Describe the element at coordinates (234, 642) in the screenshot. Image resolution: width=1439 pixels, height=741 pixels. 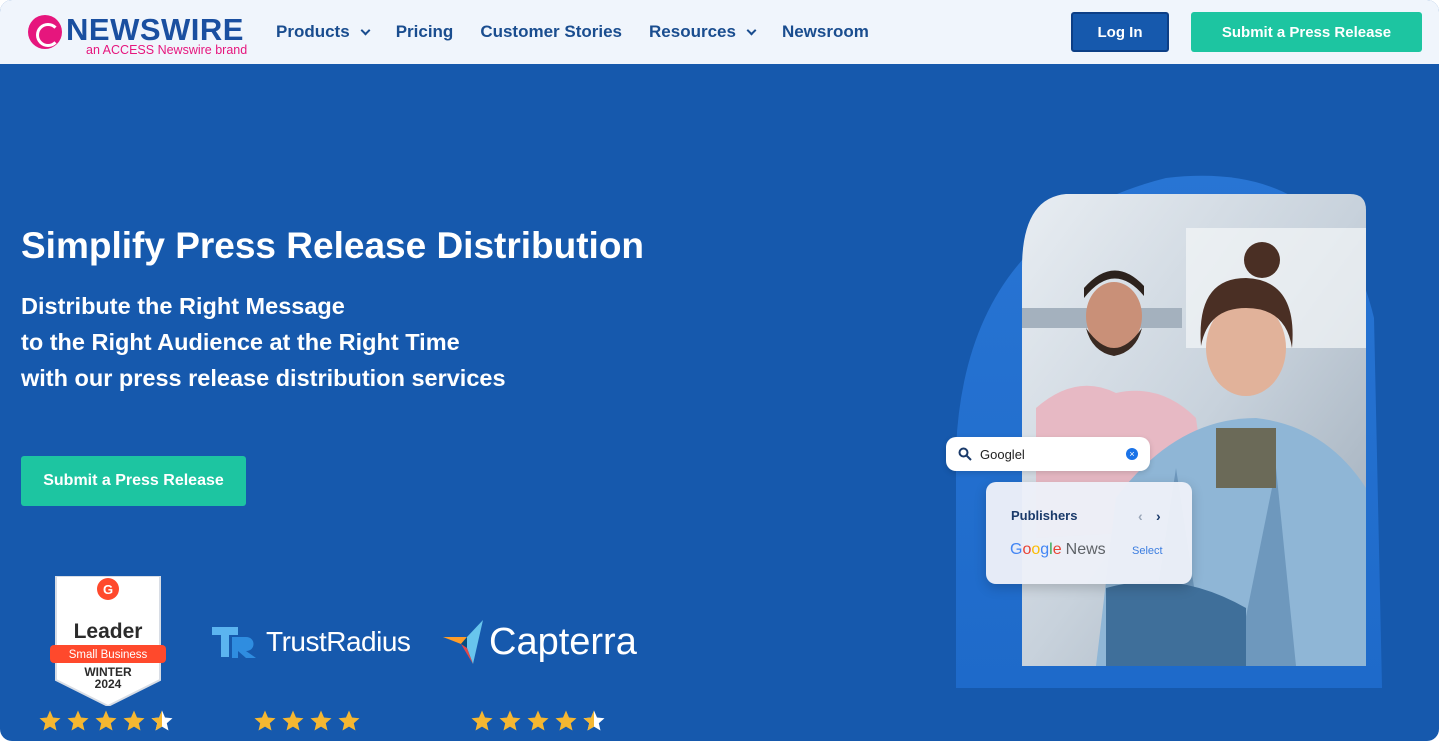
I see `trustradius-icon` at that location.